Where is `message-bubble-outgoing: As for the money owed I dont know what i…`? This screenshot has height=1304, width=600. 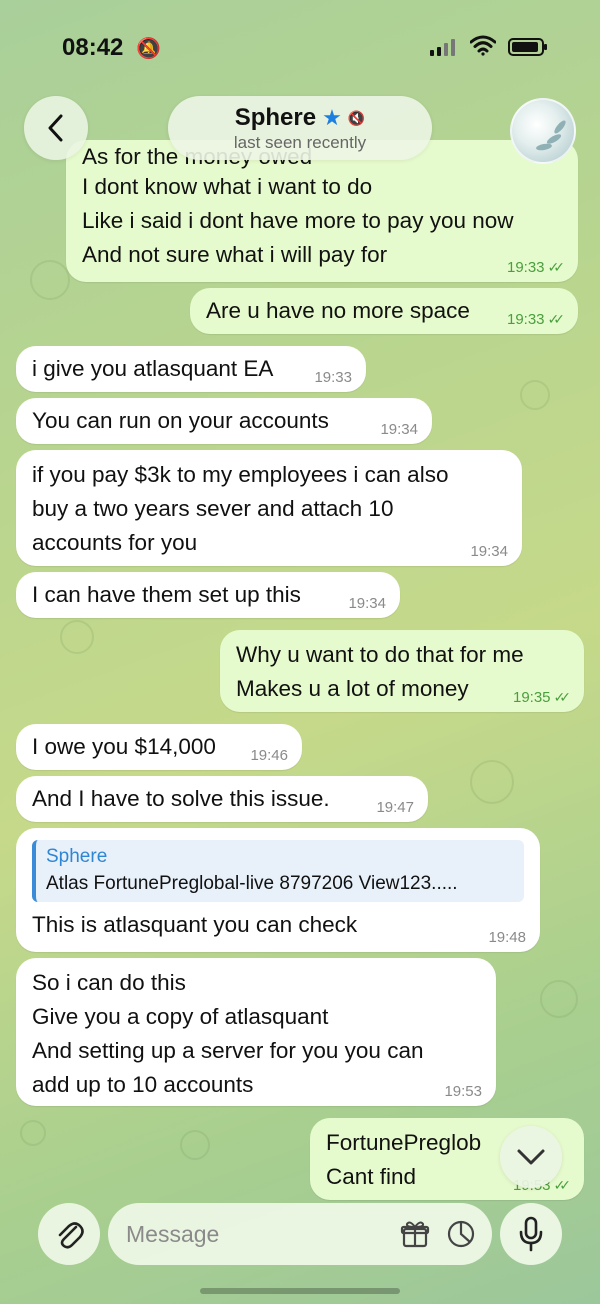 message-bubble-outgoing: As for the money owed I dont know what i… is located at coordinates (322, 211).